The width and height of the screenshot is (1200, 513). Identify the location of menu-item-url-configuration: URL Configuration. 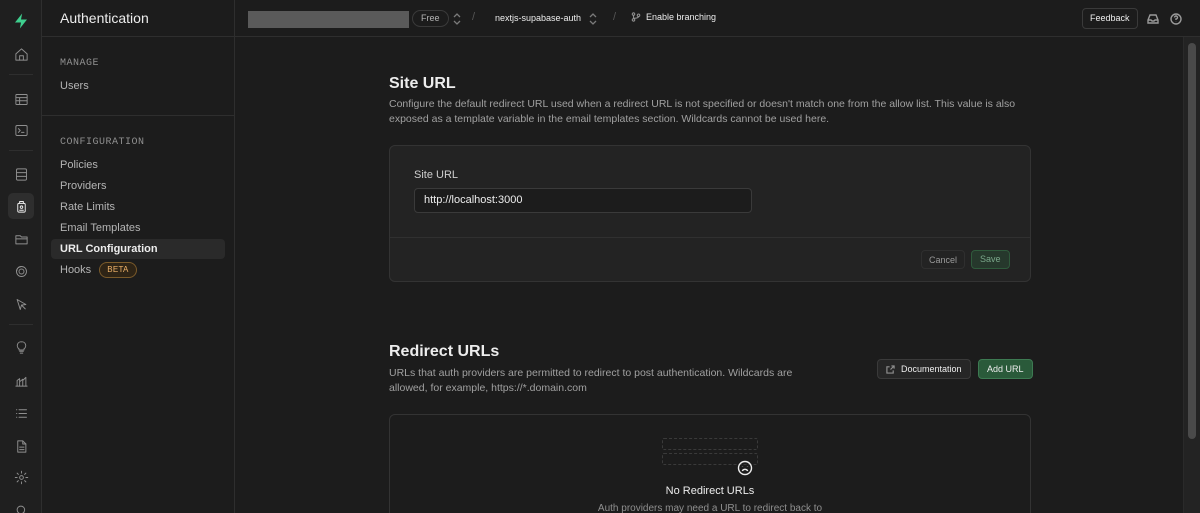
(138, 249).